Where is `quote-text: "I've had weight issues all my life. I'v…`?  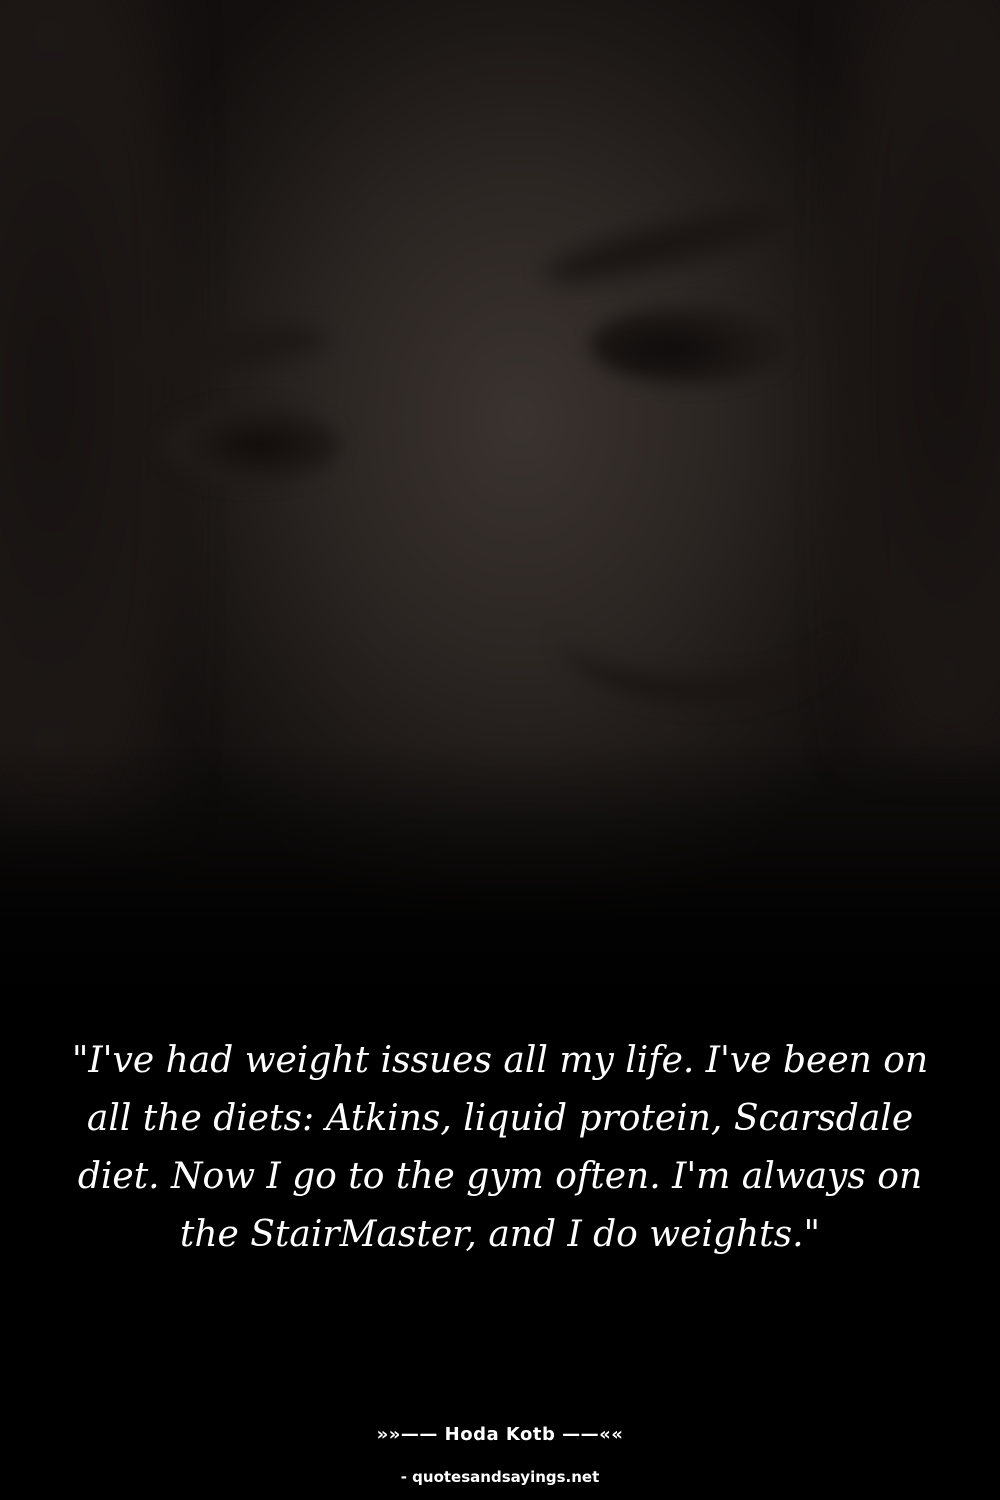 quote-text: "I've had weight issues all my life. I'v… is located at coordinates (500, 1147).